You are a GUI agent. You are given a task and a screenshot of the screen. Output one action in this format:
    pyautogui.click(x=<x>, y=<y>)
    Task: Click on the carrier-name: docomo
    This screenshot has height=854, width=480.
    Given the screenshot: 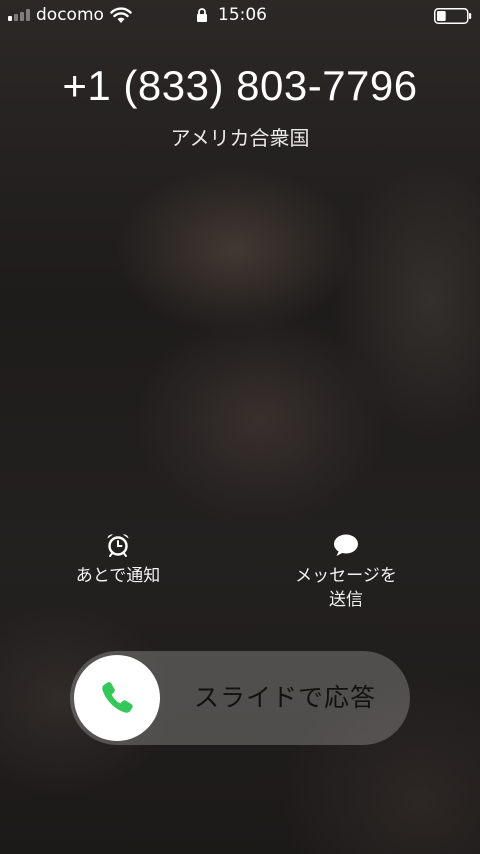 What is the action you would take?
    pyautogui.click(x=70, y=15)
    